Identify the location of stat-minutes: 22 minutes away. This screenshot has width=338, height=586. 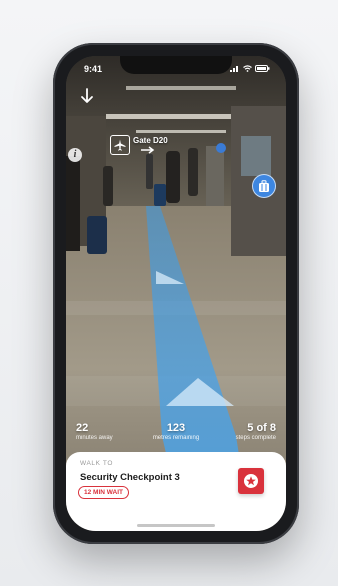
(94, 431).